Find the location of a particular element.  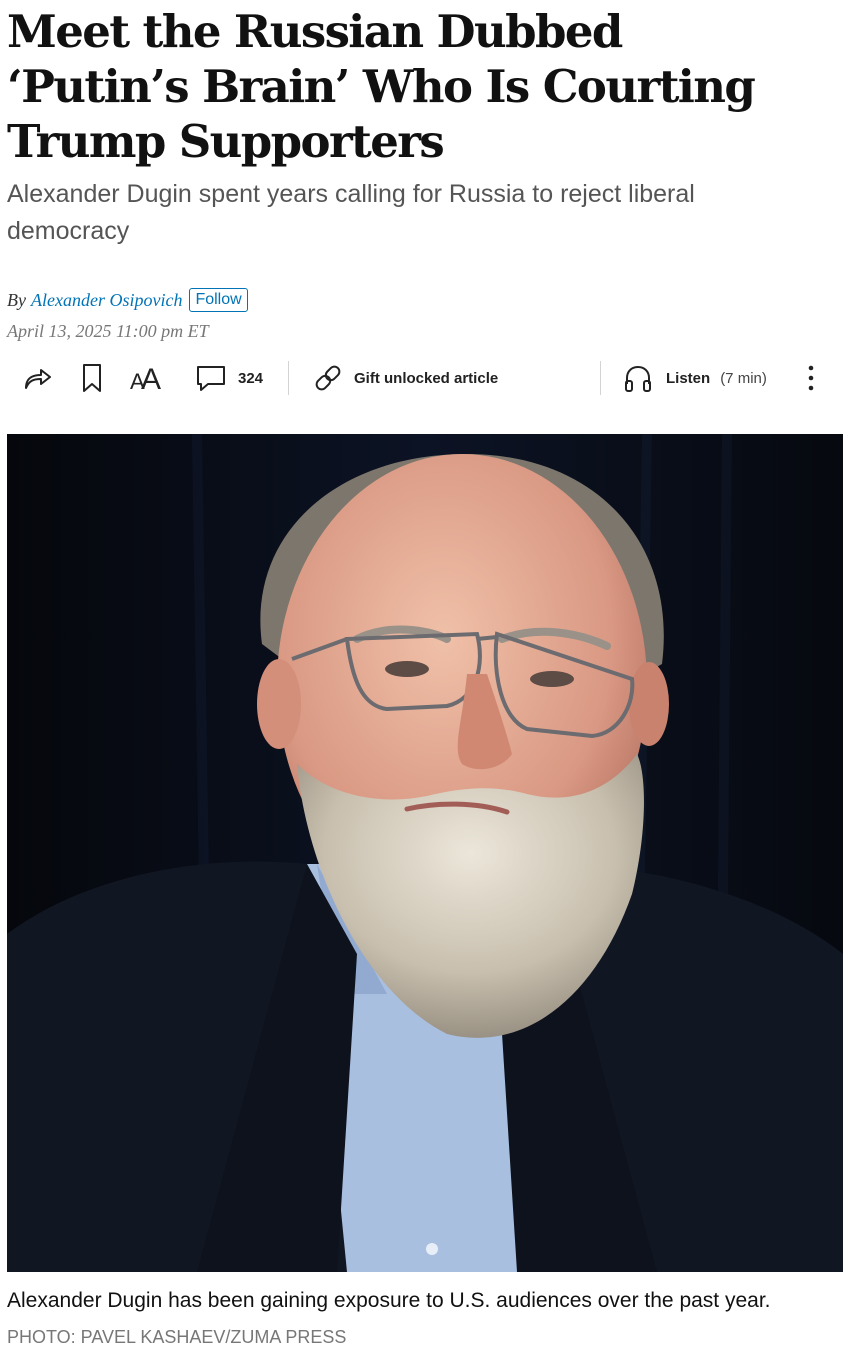

byline-prefix: By is located at coordinates (16, 299).